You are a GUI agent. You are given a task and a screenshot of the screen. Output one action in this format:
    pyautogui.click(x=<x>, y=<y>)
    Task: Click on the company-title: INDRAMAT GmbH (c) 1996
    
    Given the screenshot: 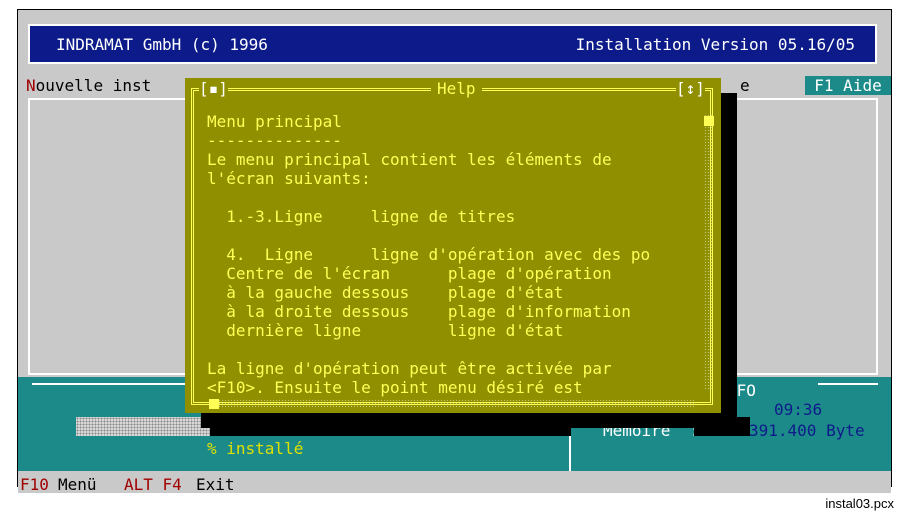 What is the action you would take?
    pyautogui.click(x=162, y=44)
    